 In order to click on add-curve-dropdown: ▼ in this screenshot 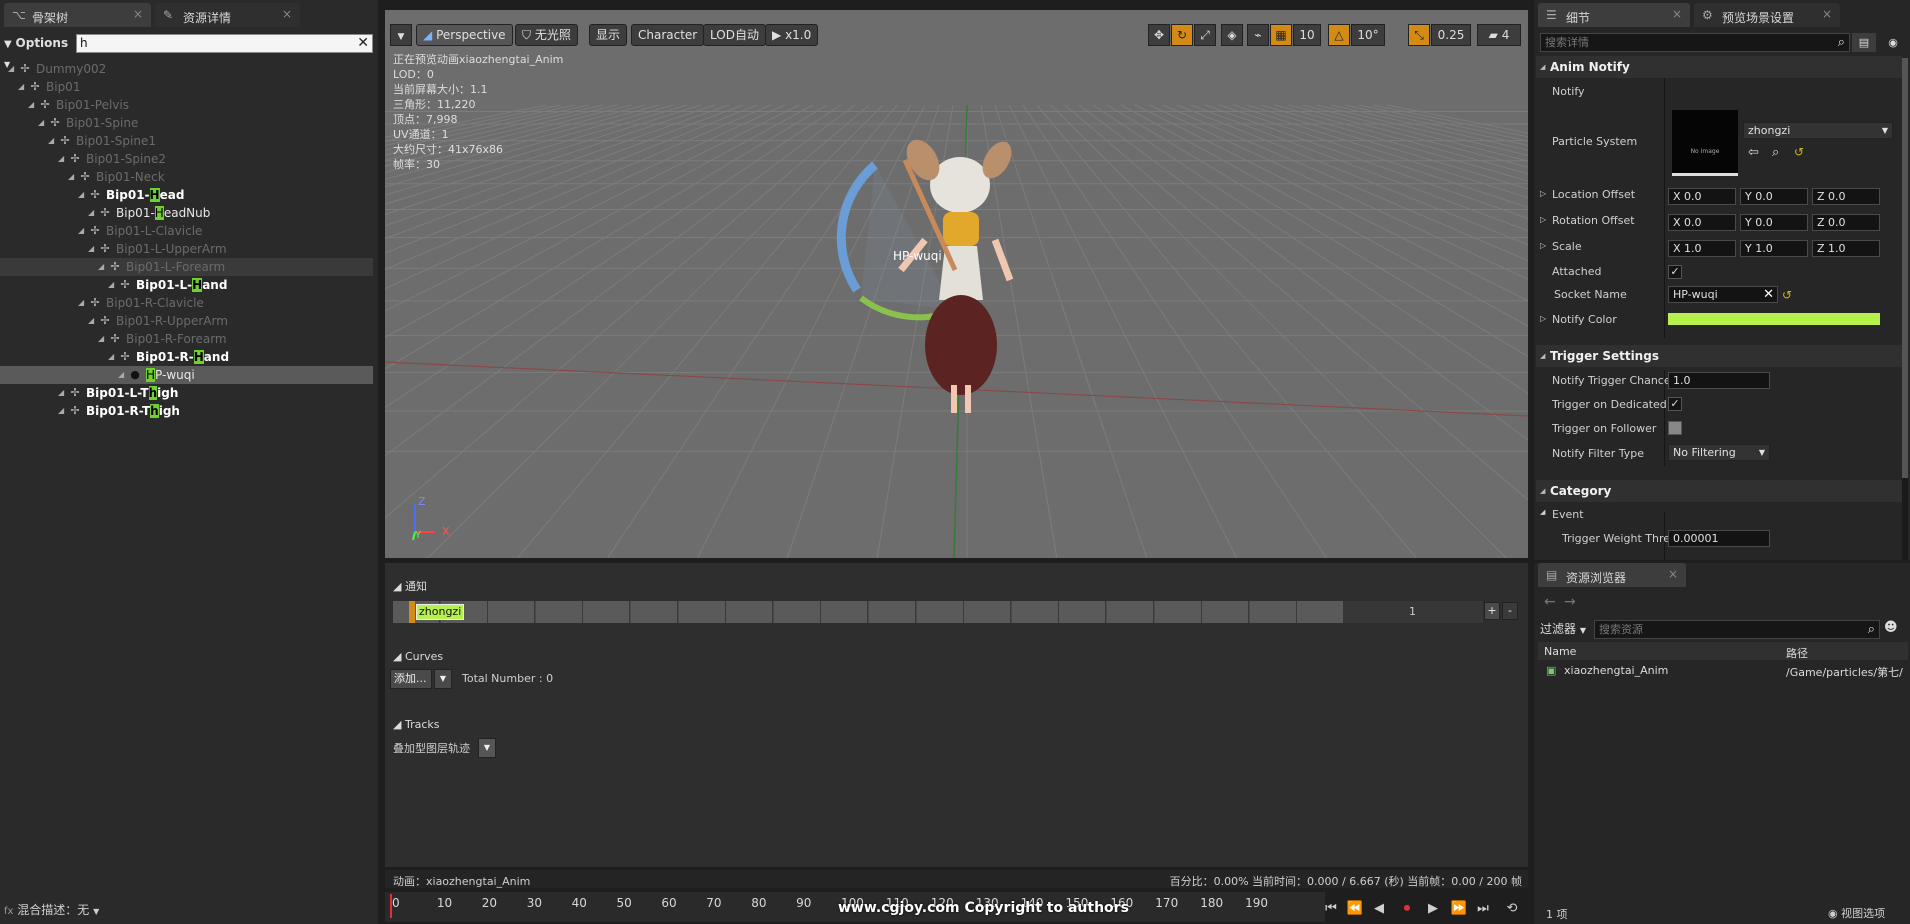, I will do `click(443, 679)`.